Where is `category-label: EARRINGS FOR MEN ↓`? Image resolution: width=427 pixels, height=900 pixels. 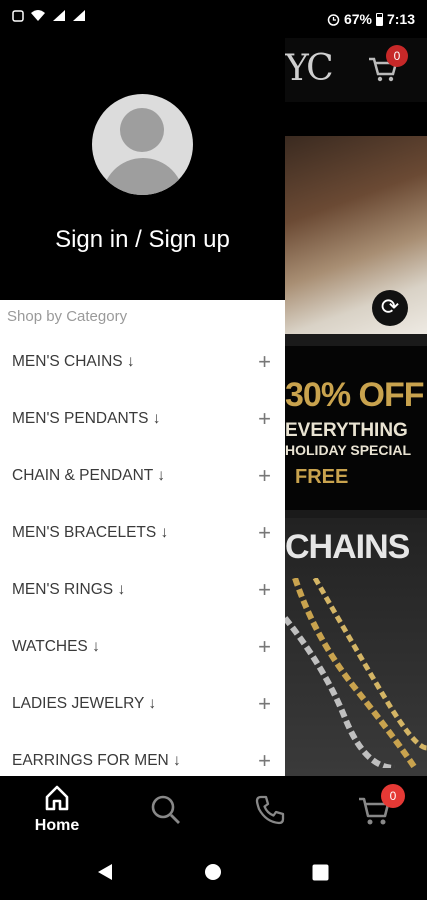 category-label: EARRINGS FOR MEN ↓ is located at coordinates (96, 760).